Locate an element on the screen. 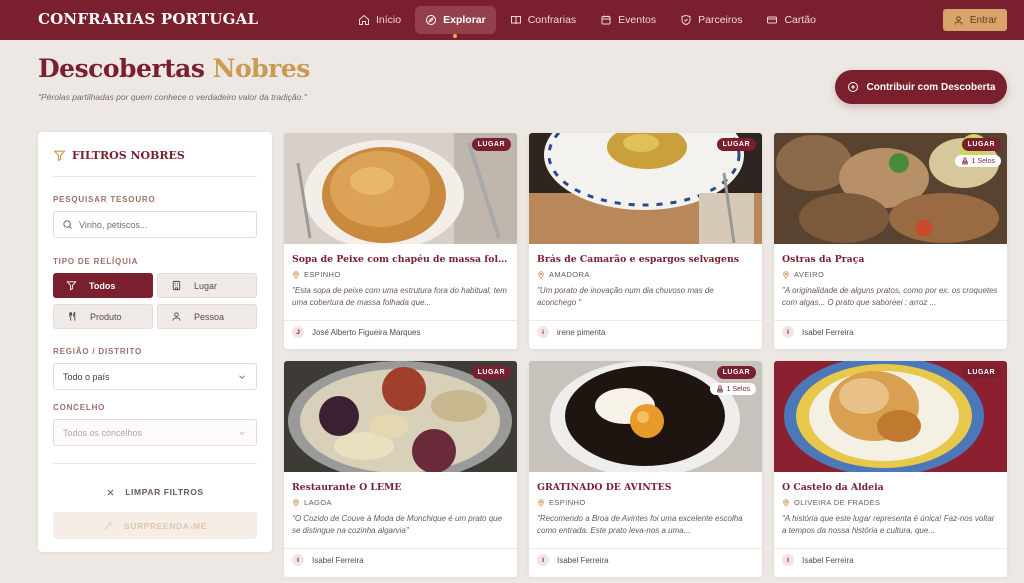 This screenshot has height=583, width=1024. search-icon is located at coordinates (67, 224).